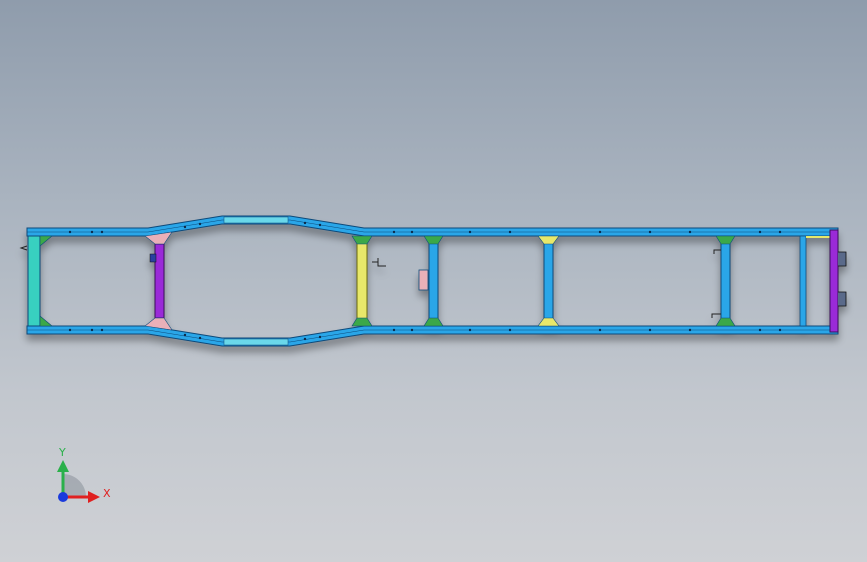 The height and width of the screenshot is (562, 867). What do you see at coordinates (725, 322) in the screenshot?
I see `gusset-6-bottom` at bounding box center [725, 322].